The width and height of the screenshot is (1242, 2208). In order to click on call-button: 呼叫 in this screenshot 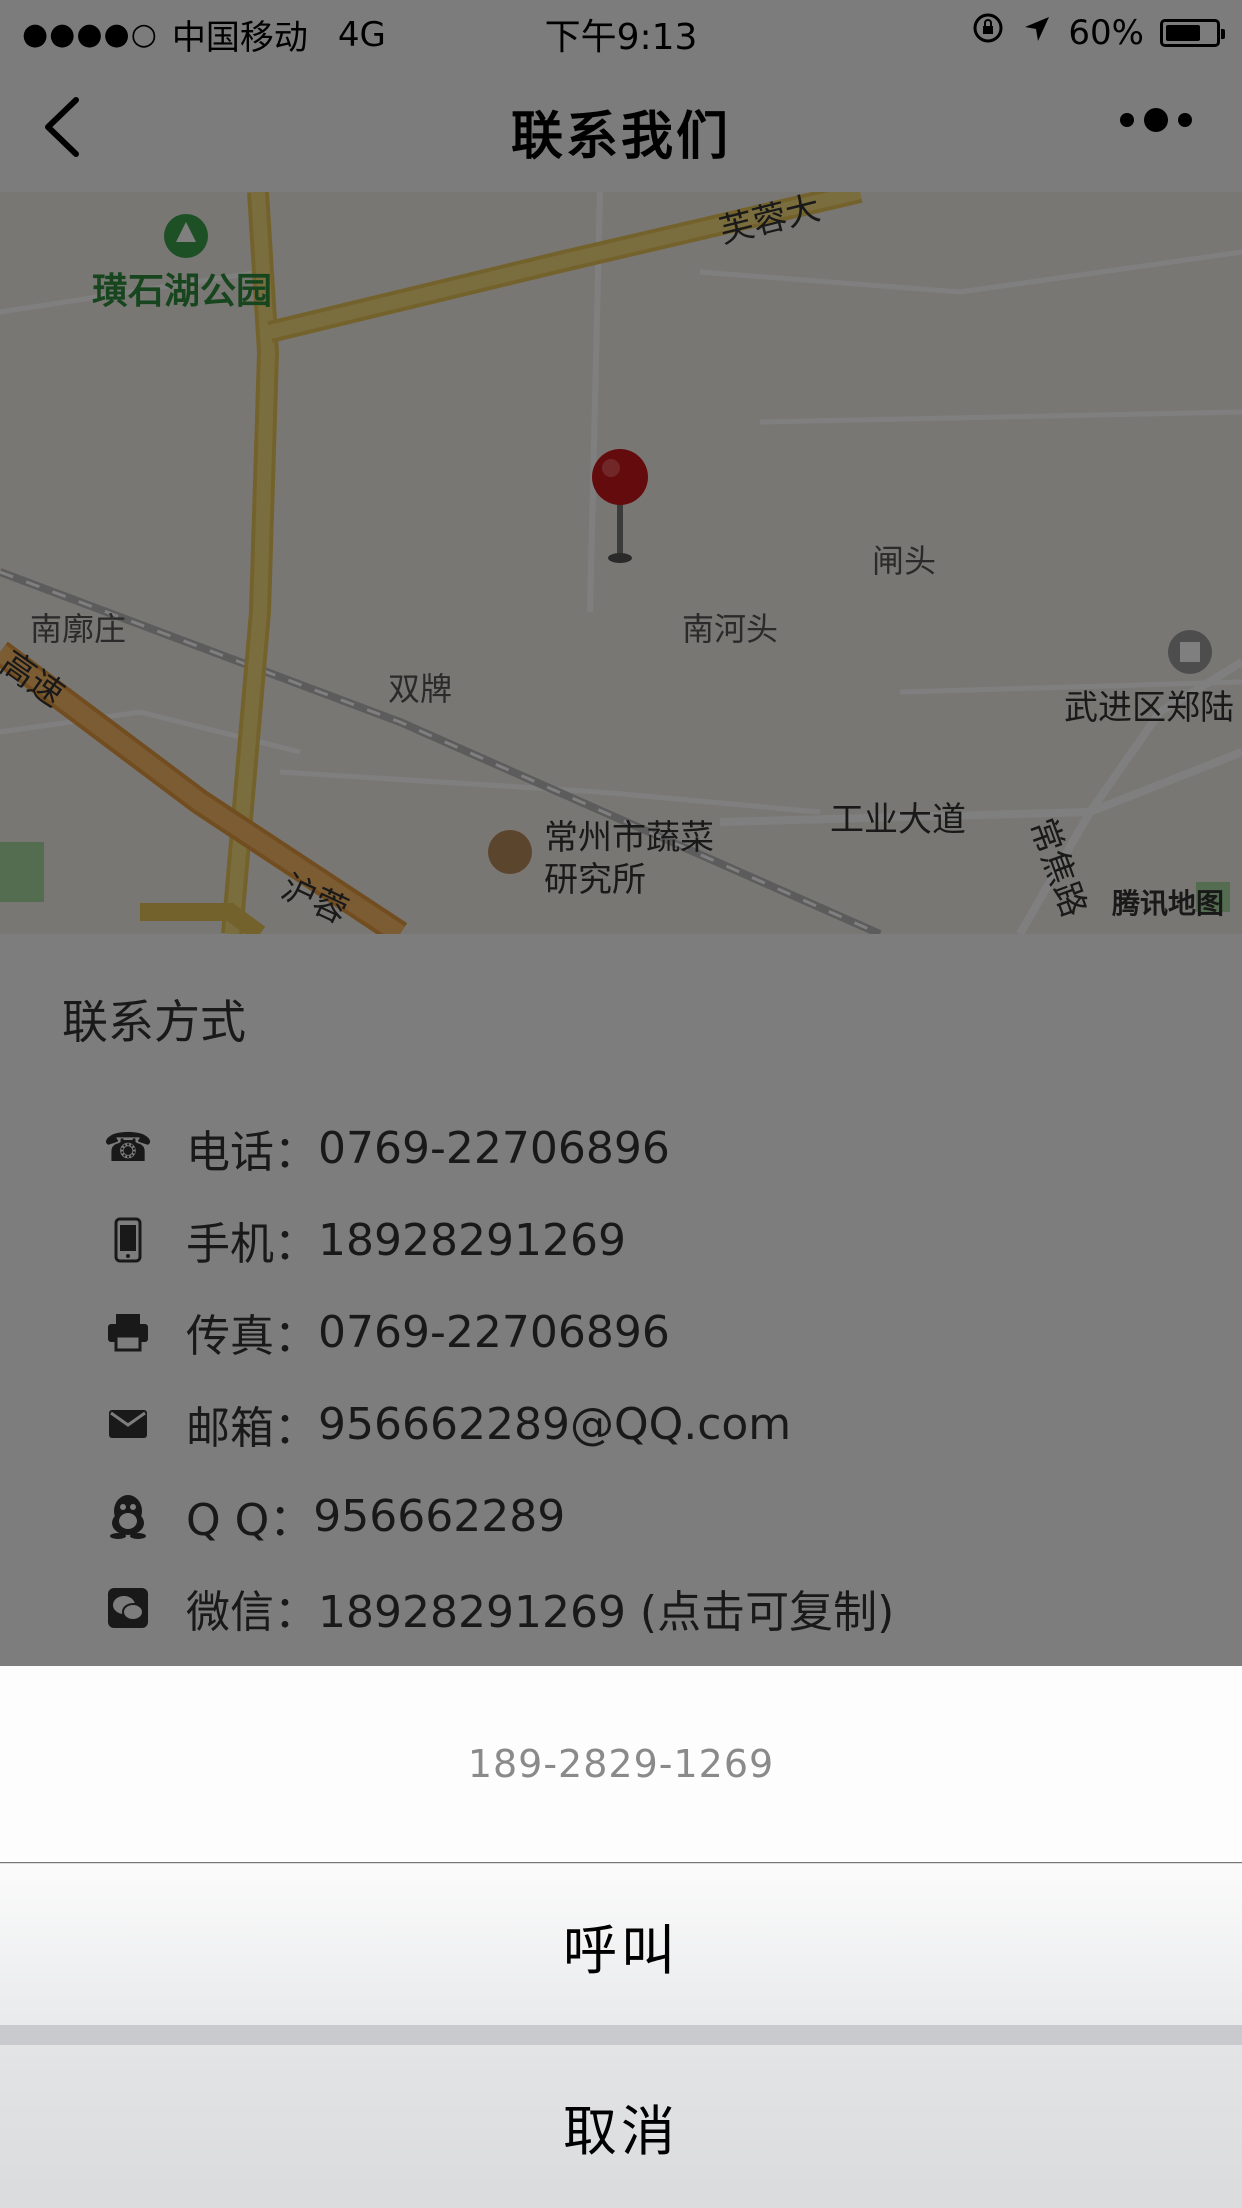, I will do `click(621, 1944)`.